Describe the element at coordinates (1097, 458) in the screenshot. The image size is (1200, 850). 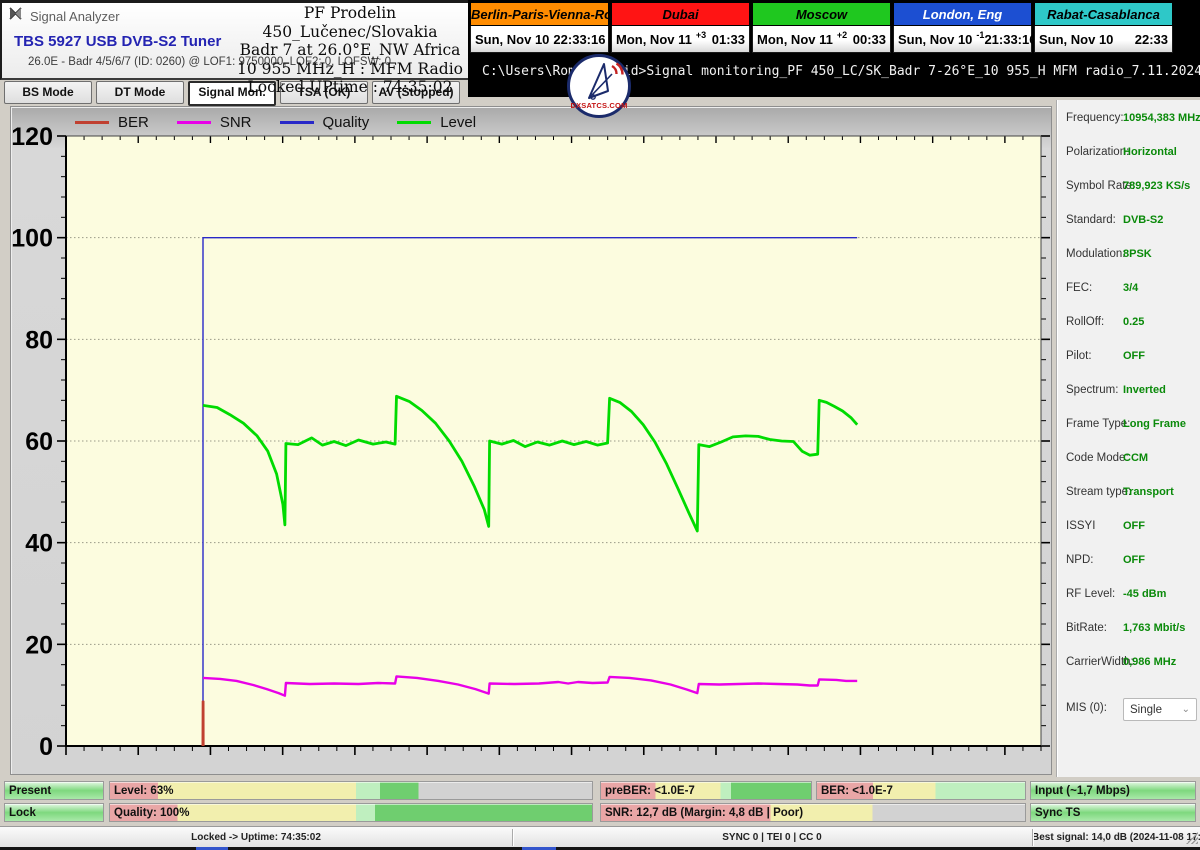
I see `signal-info-label: Code Mode:` at that location.